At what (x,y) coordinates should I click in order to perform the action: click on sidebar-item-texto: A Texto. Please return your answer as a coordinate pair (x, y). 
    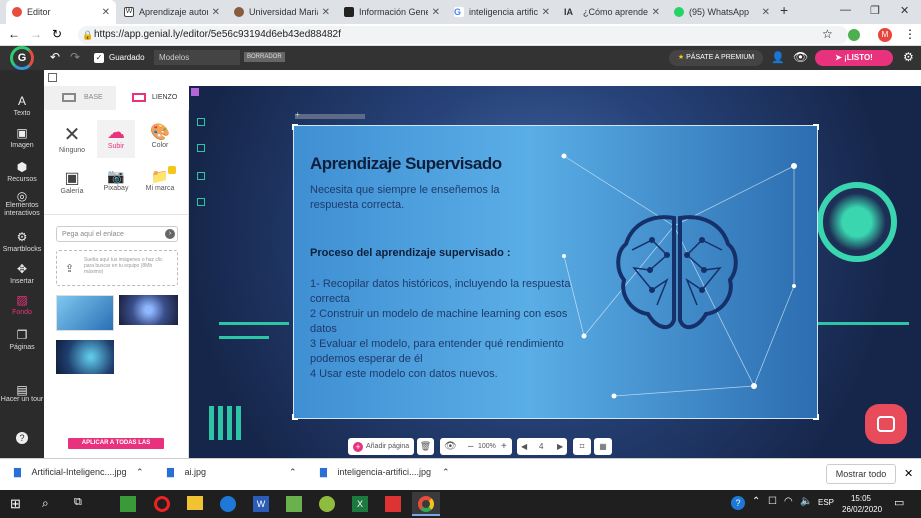
    Looking at the image, I should click on (22, 105).